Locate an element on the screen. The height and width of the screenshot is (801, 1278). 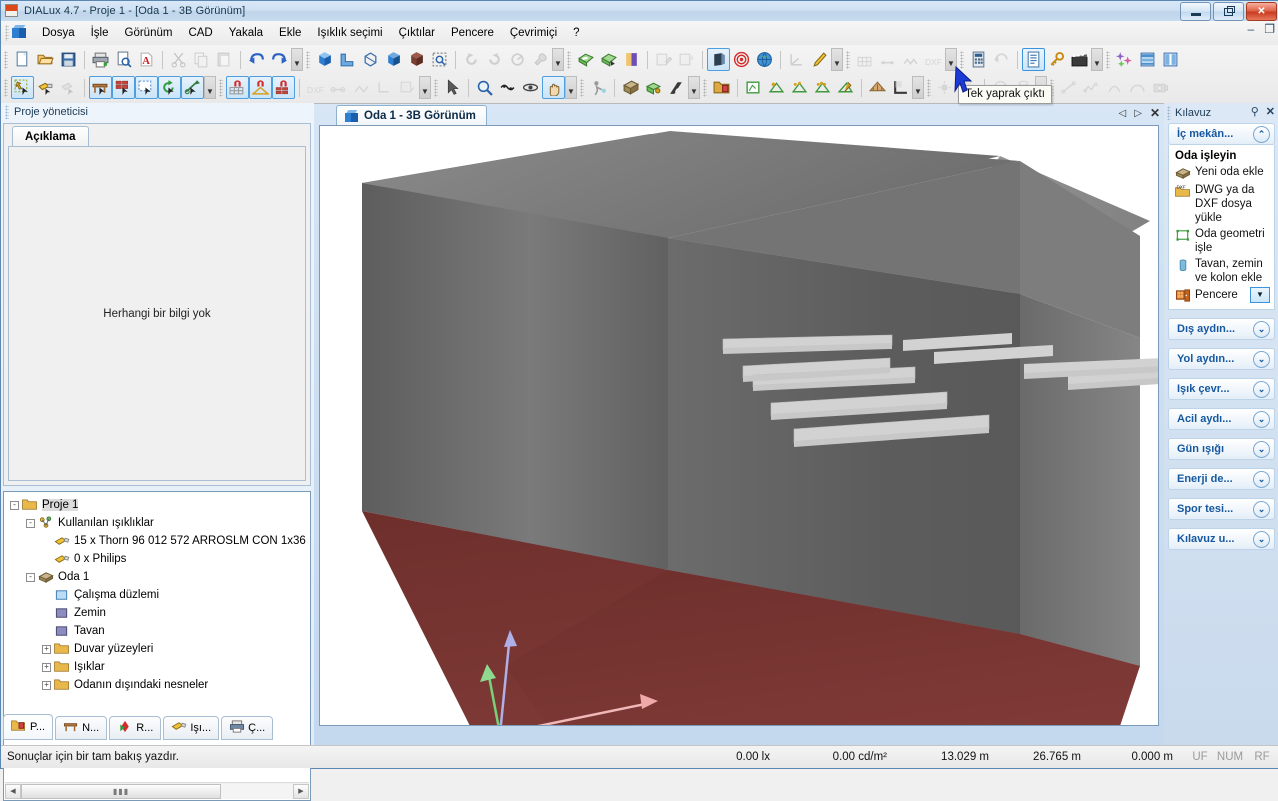
menu-item-gorunum: Görünüm is located at coordinates (149, 33).